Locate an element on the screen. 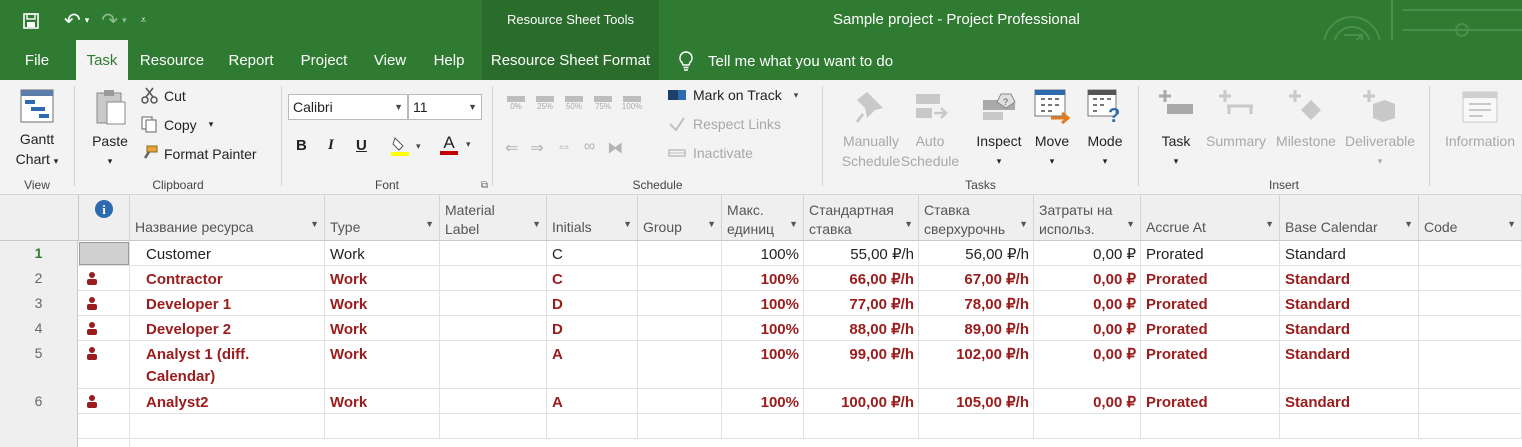  italic-button: I is located at coordinates (331, 145).